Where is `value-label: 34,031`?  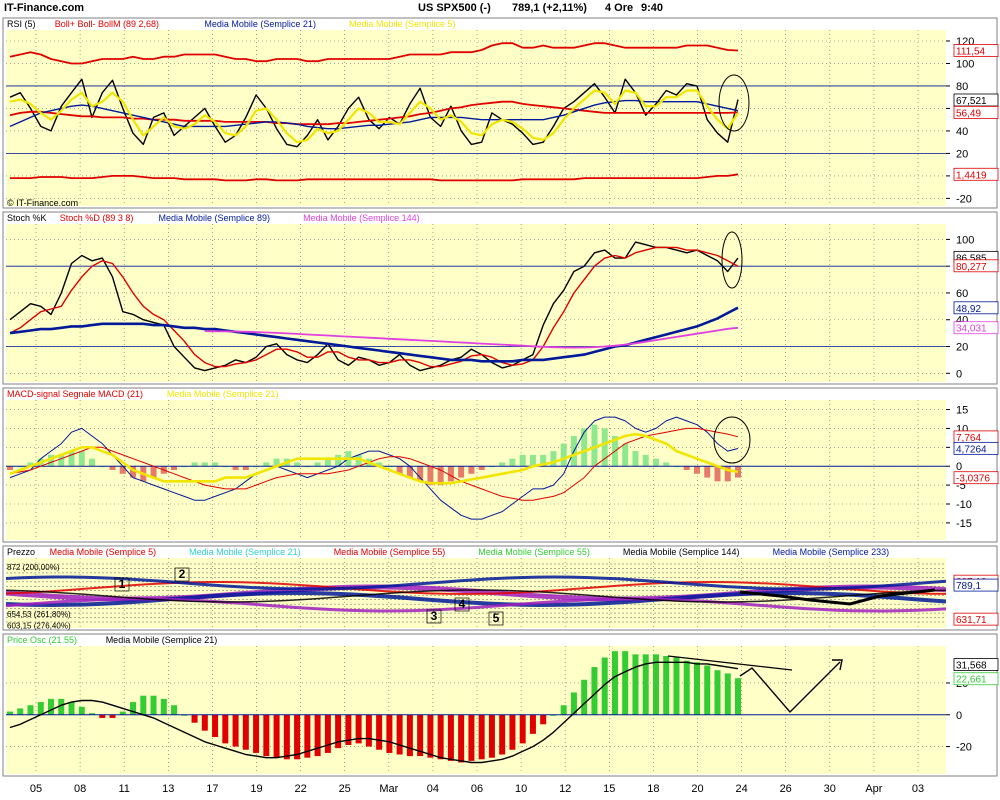 value-label: 34,031 is located at coordinates (976, 328).